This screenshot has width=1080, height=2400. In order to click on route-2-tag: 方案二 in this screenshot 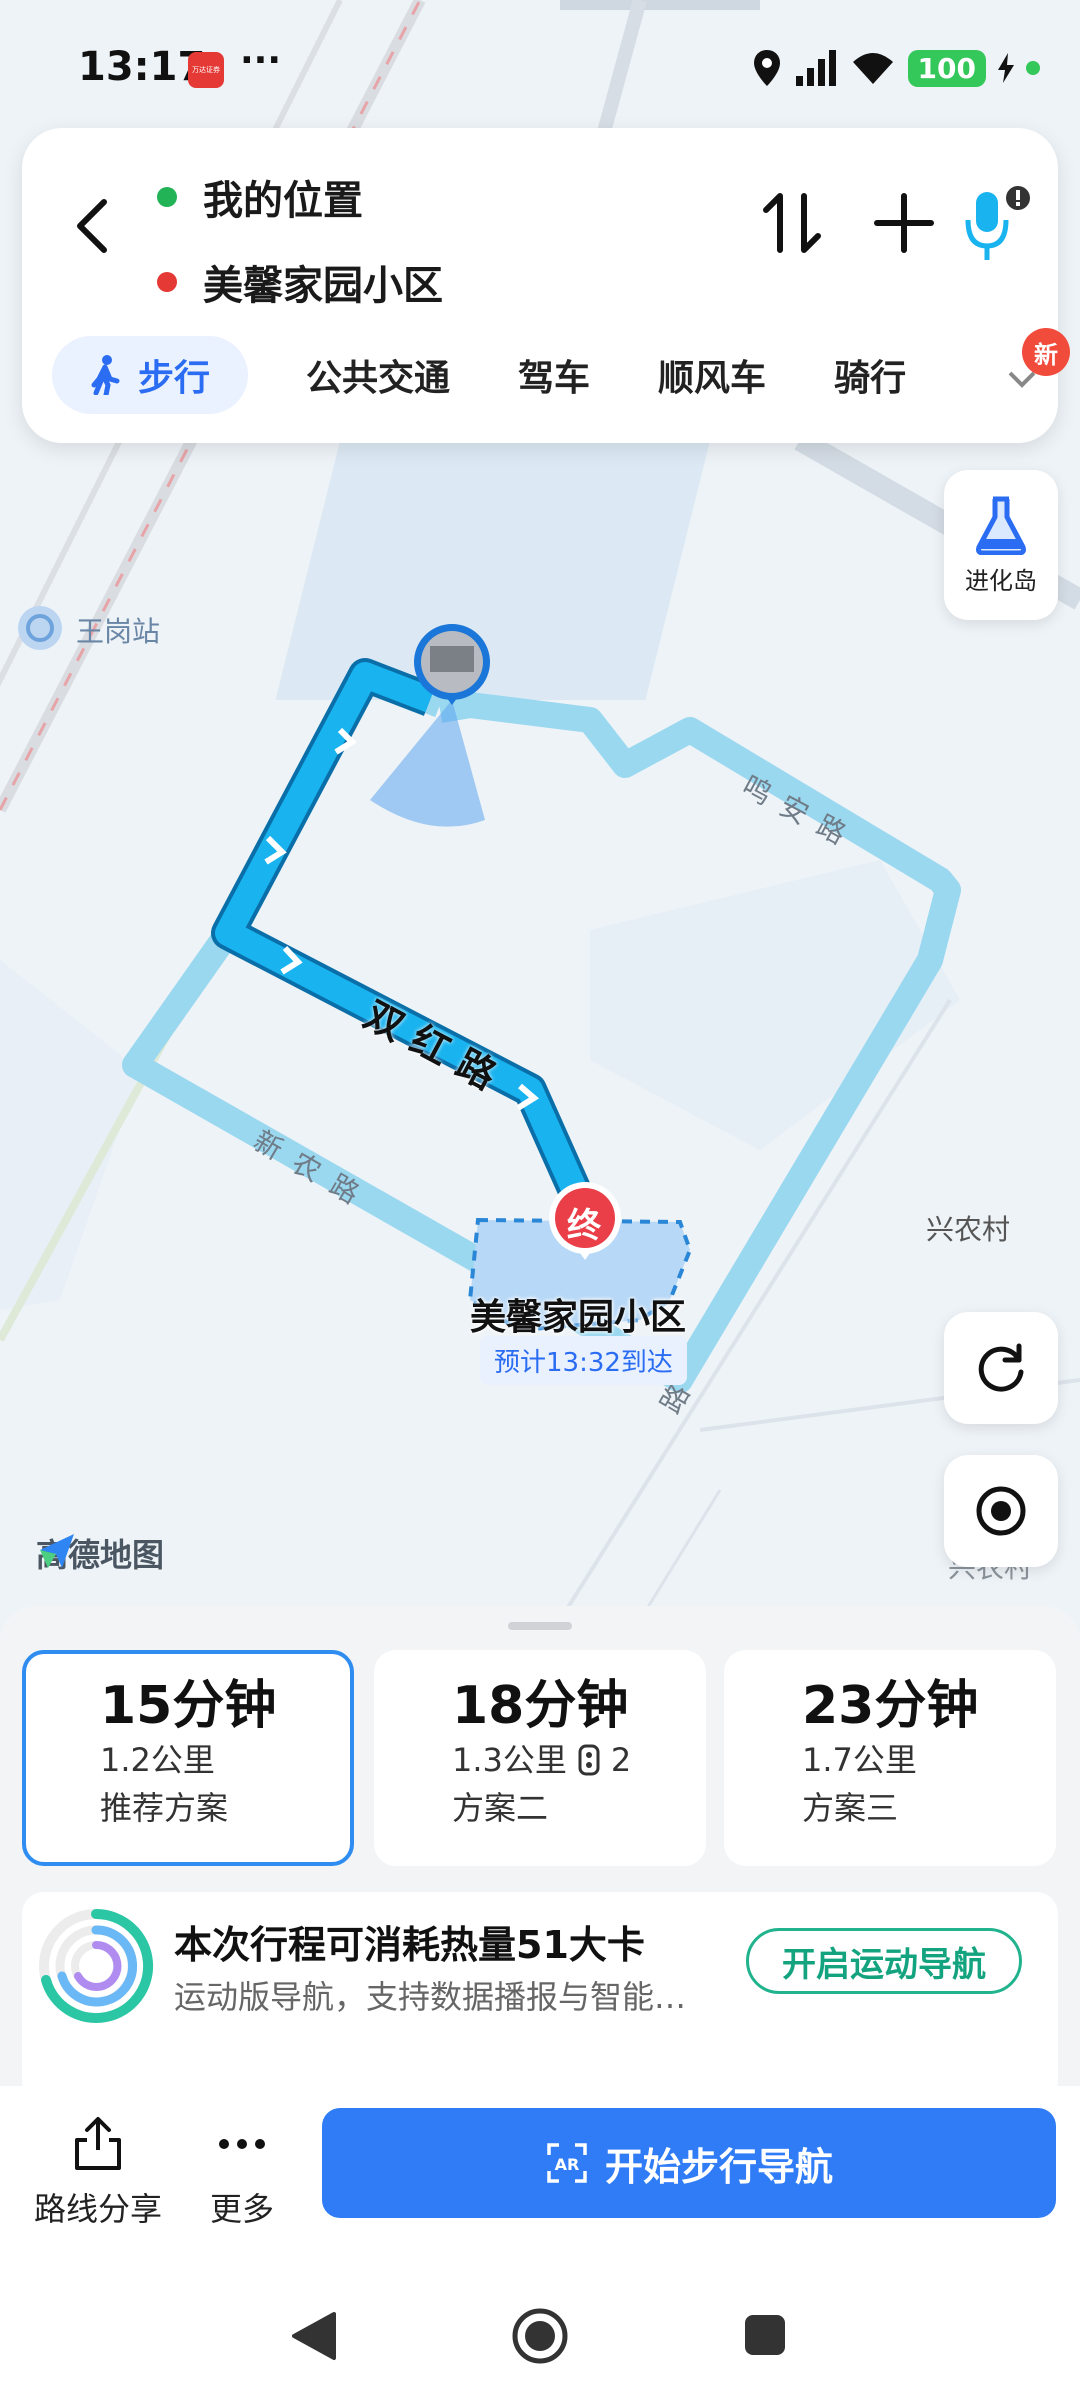, I will do `click(500, 1808)`.